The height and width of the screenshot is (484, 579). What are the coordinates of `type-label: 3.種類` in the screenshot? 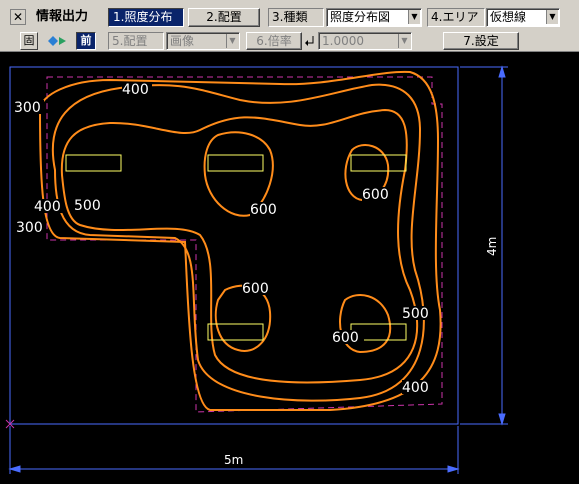 It's located at (296, 17).